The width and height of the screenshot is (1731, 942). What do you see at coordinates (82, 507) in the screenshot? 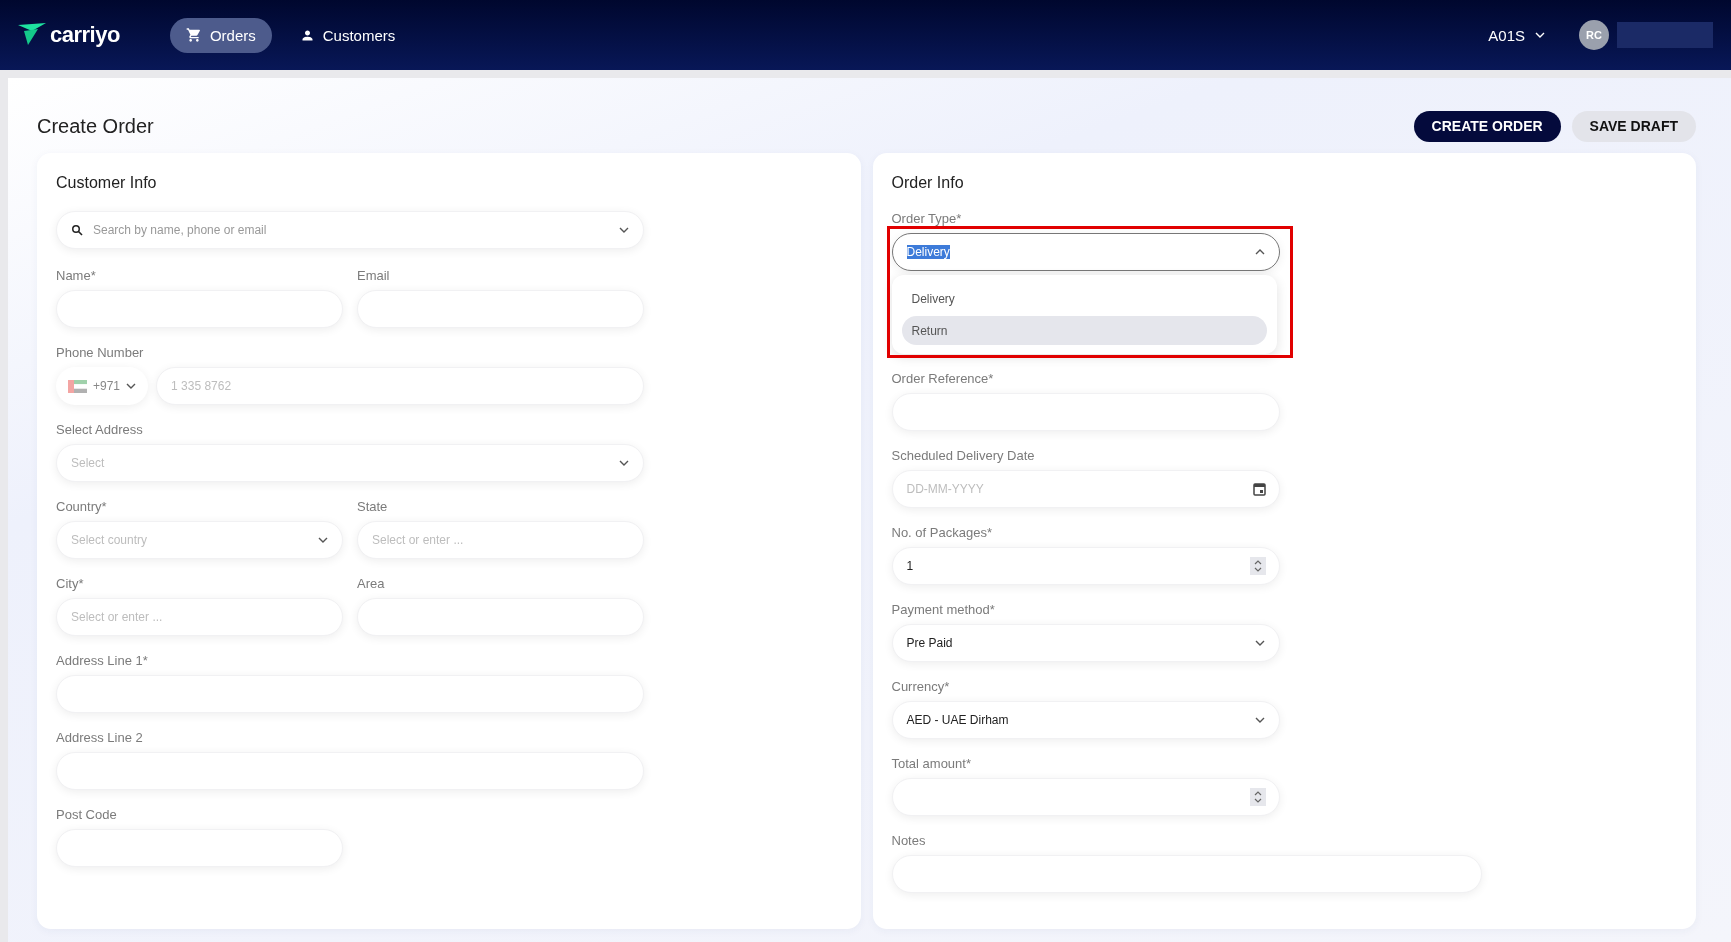
I see `field-label: Country*` at bounding box center [82, 507].